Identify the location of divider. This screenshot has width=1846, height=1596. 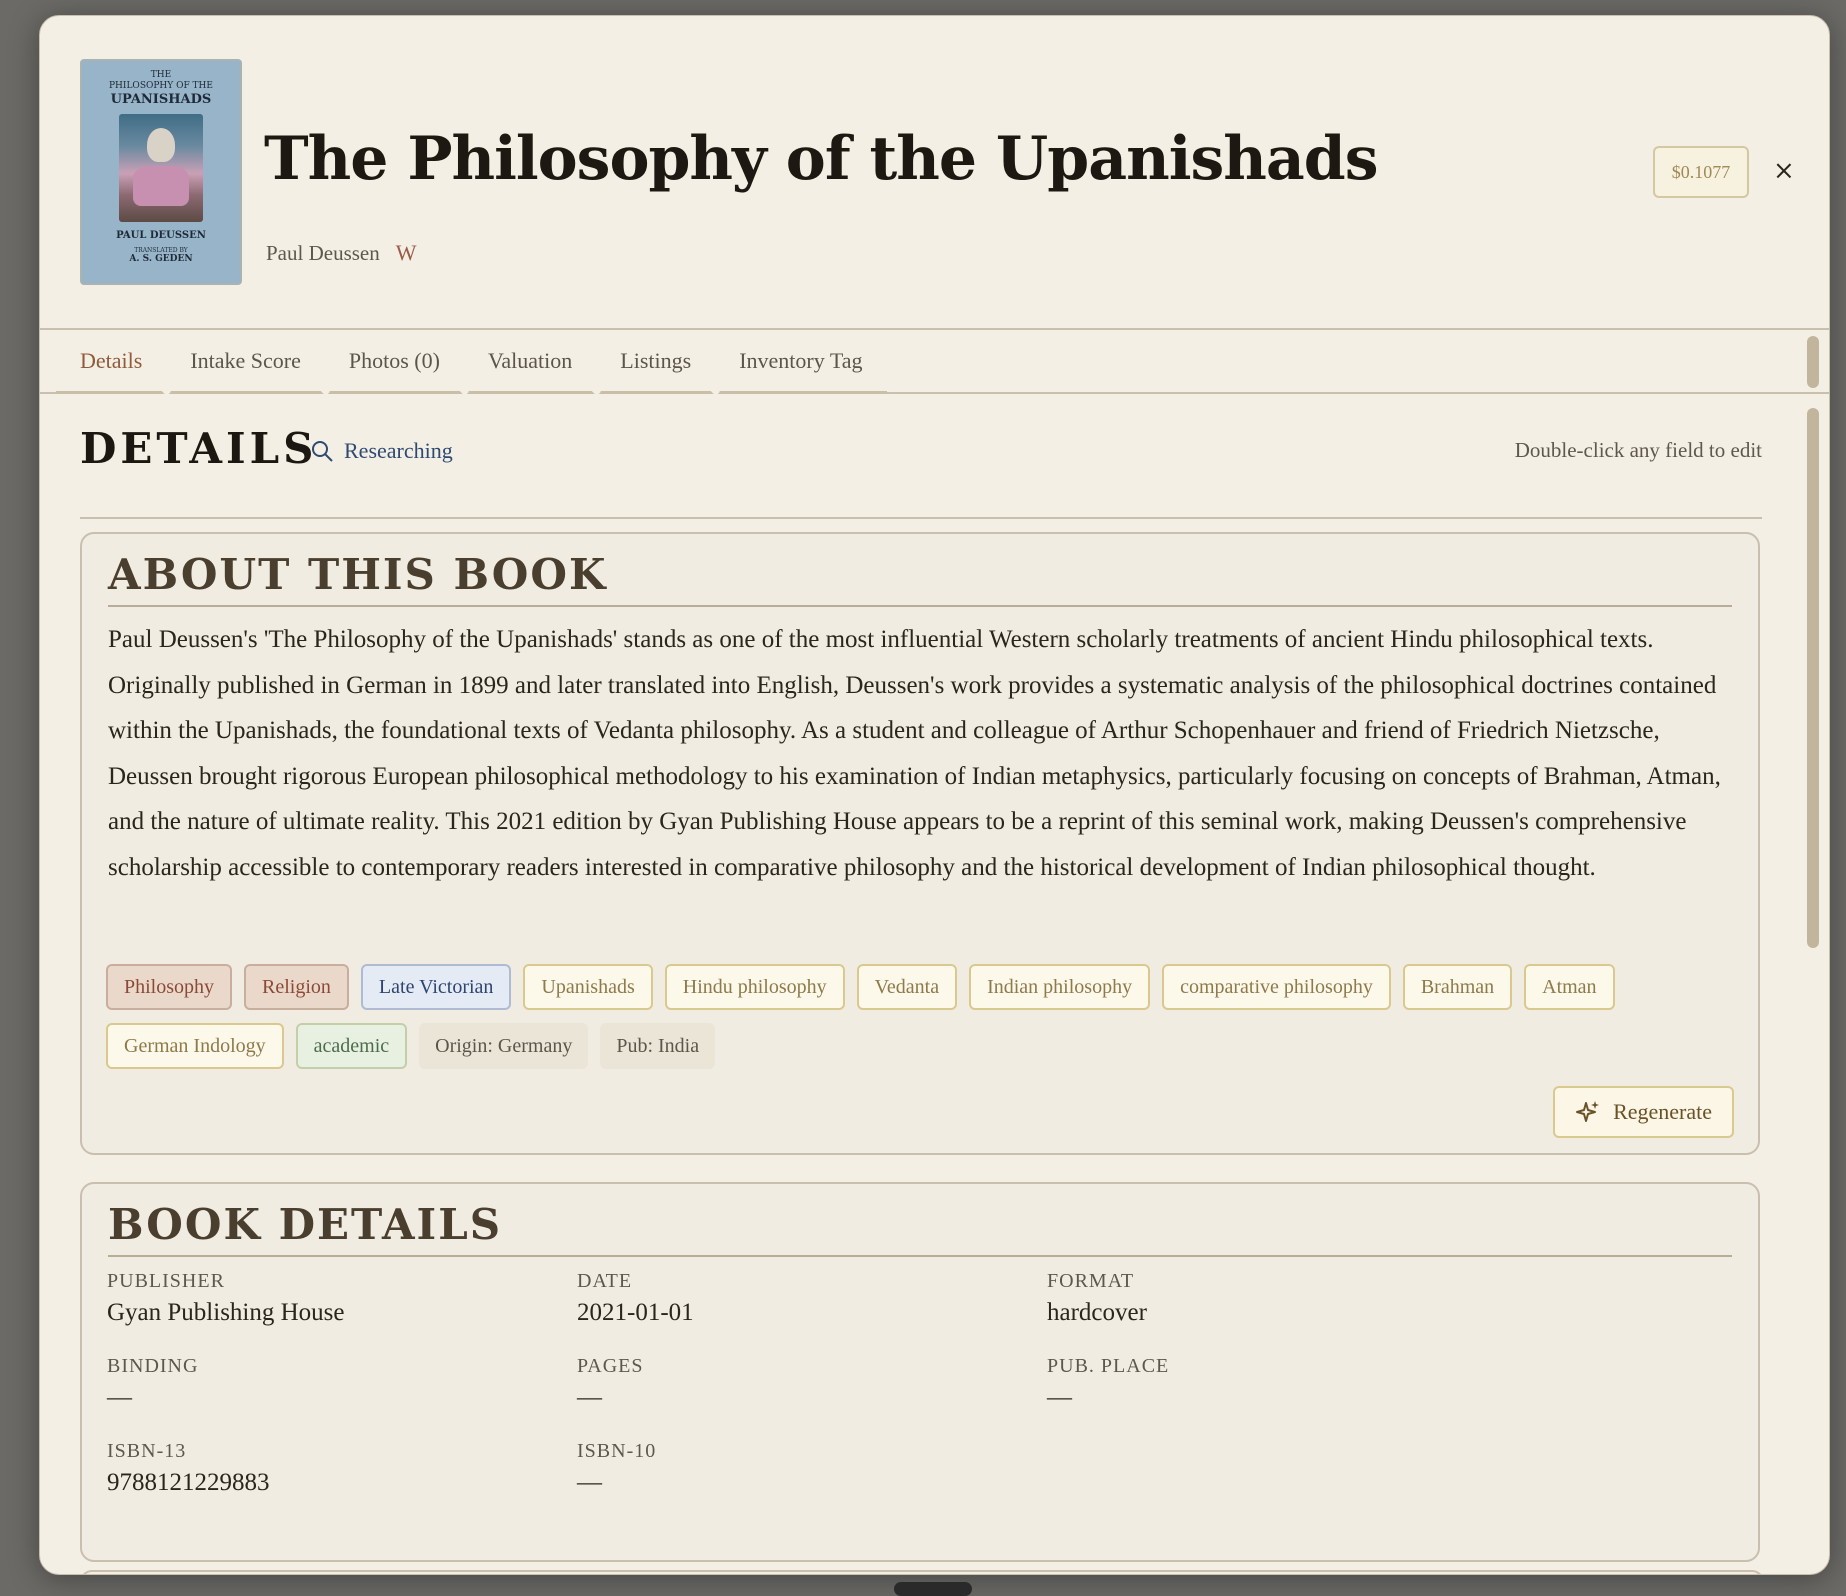
(921, 518).